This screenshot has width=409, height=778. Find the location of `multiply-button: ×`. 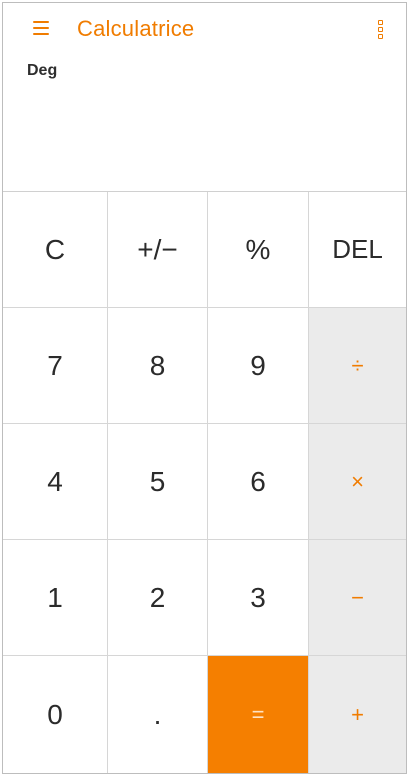

multiply-button: × is located at coordinates (357, 482).